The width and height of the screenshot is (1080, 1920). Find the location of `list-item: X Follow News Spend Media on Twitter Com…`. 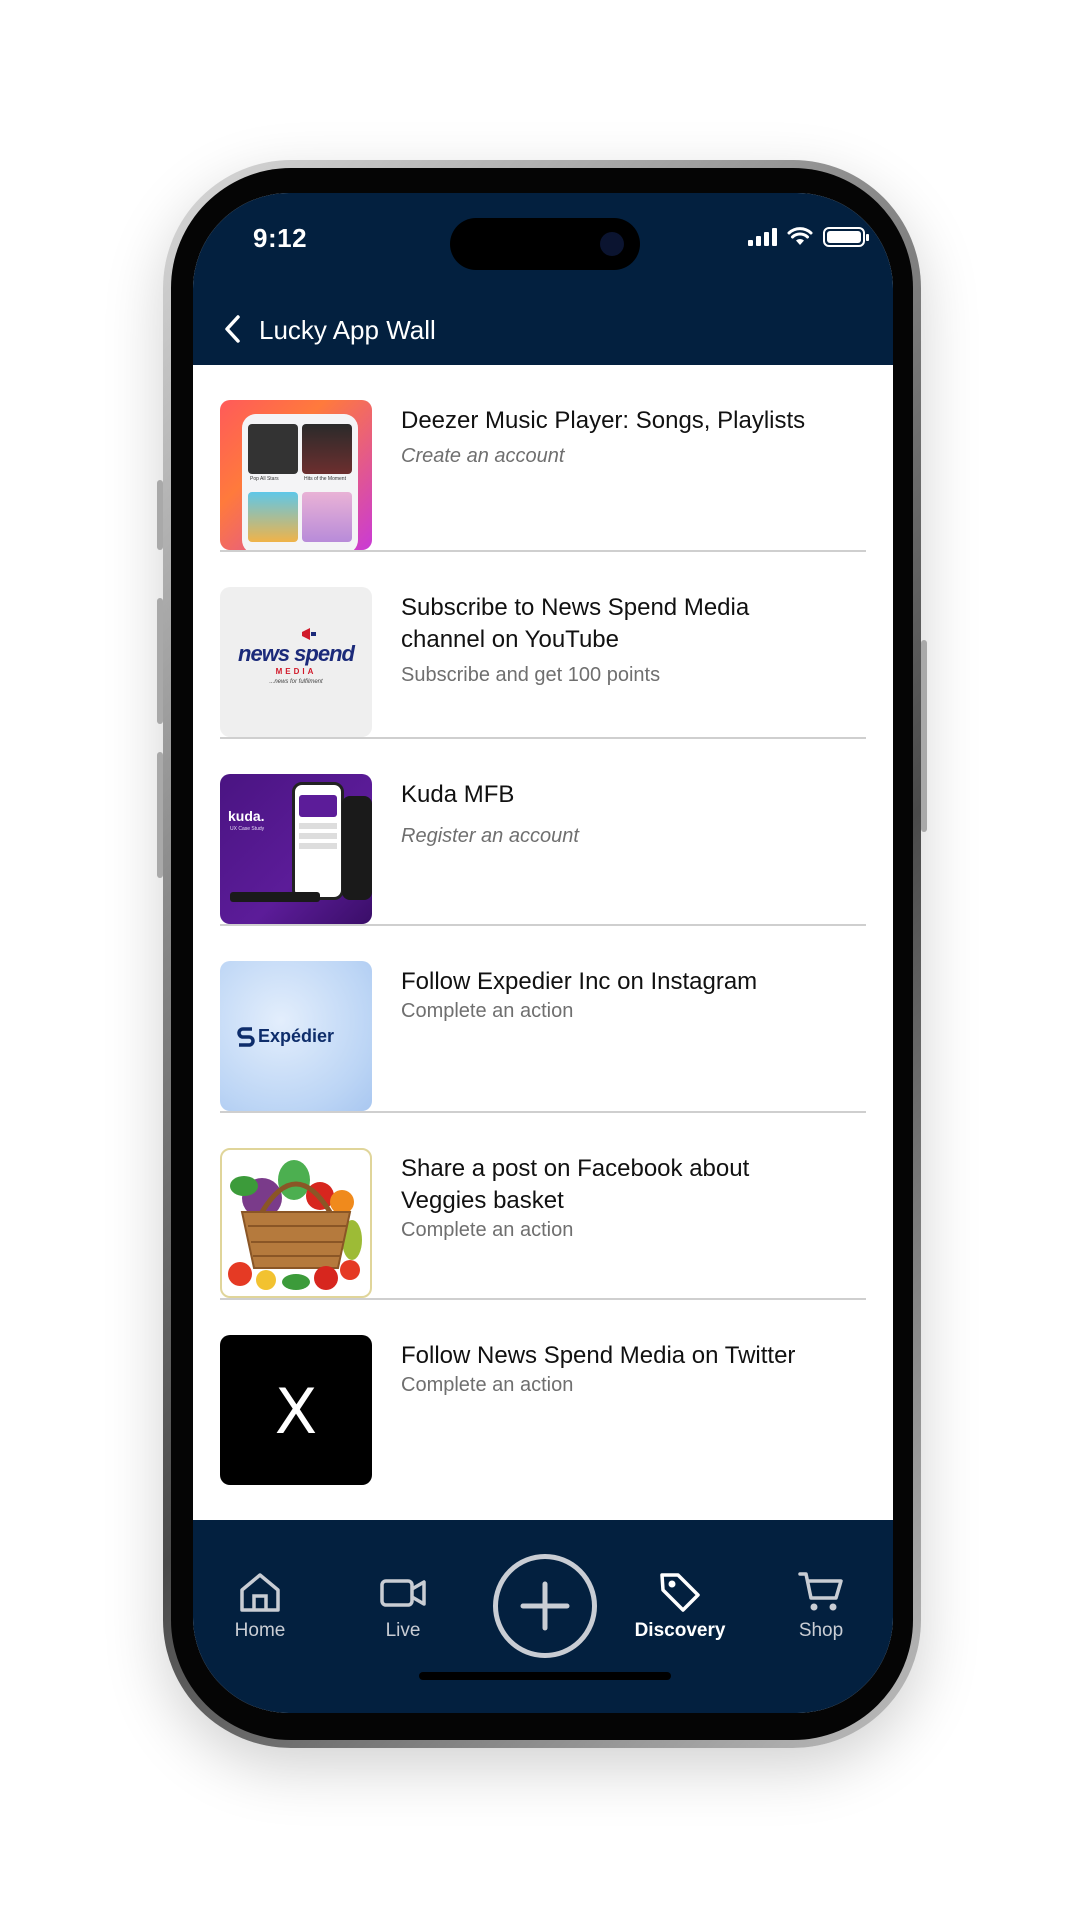

list-item: X Follow News Spend Media on Twitter Com… is located at coordinates (543, 1393).